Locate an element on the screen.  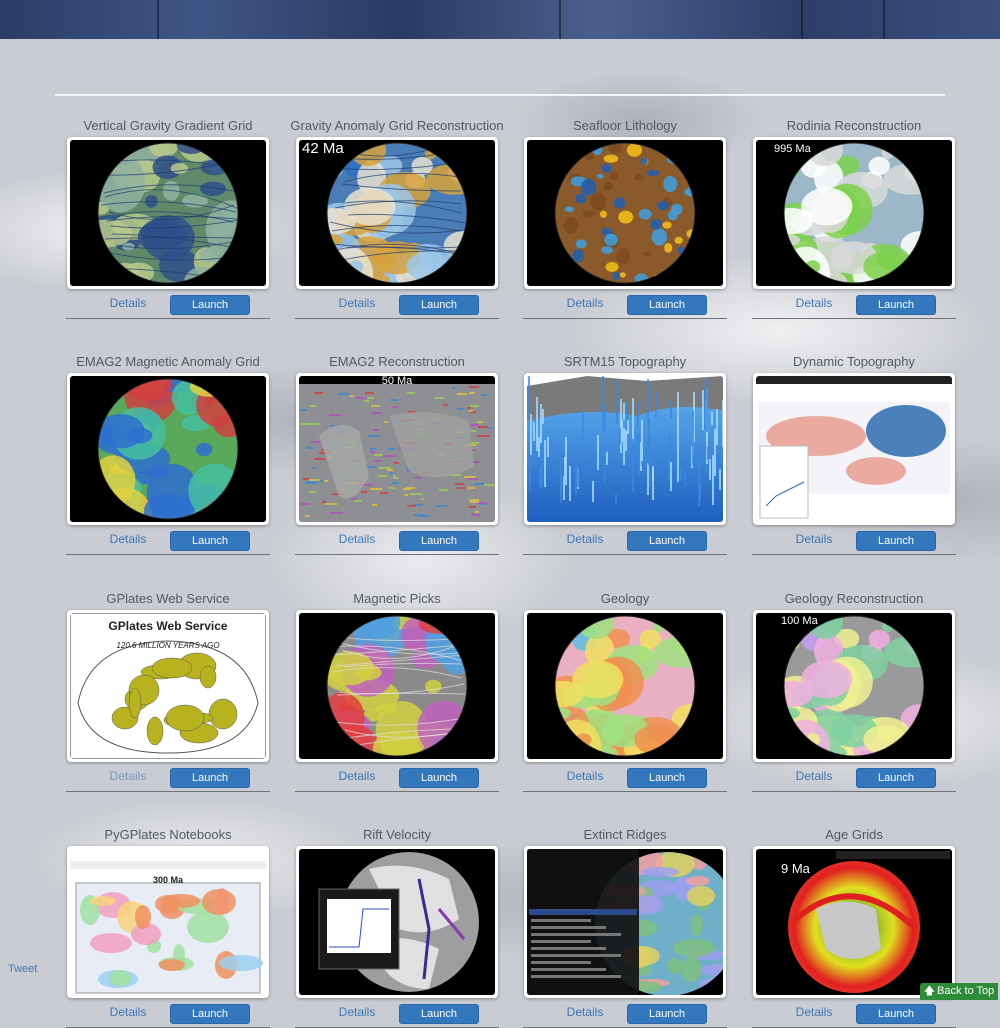
back-to-top-button: 🡅 Back to Top is located at coordinates (959, 991).